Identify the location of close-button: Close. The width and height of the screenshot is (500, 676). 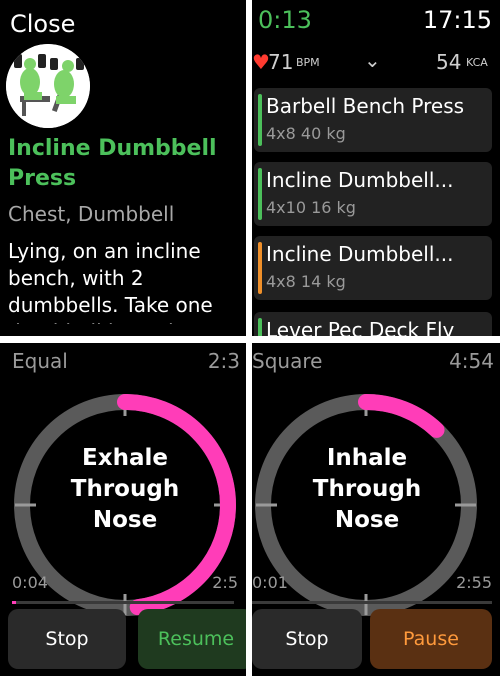
(42, 24).